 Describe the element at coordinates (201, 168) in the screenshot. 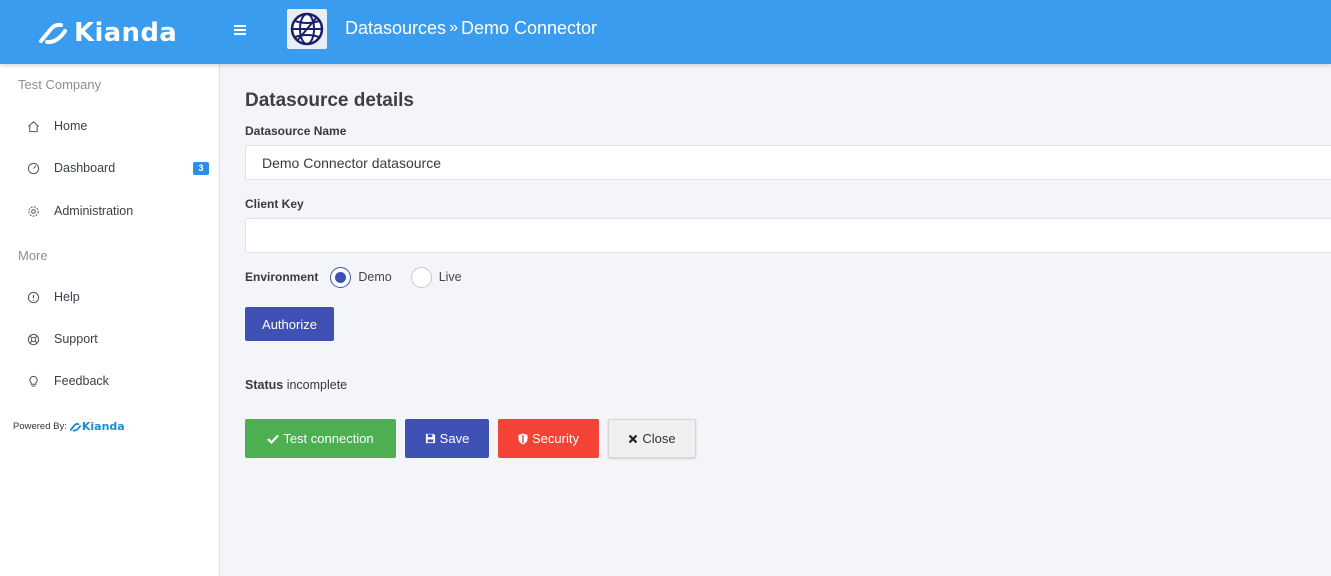

I see `dashboard-badge: 3` at that location.